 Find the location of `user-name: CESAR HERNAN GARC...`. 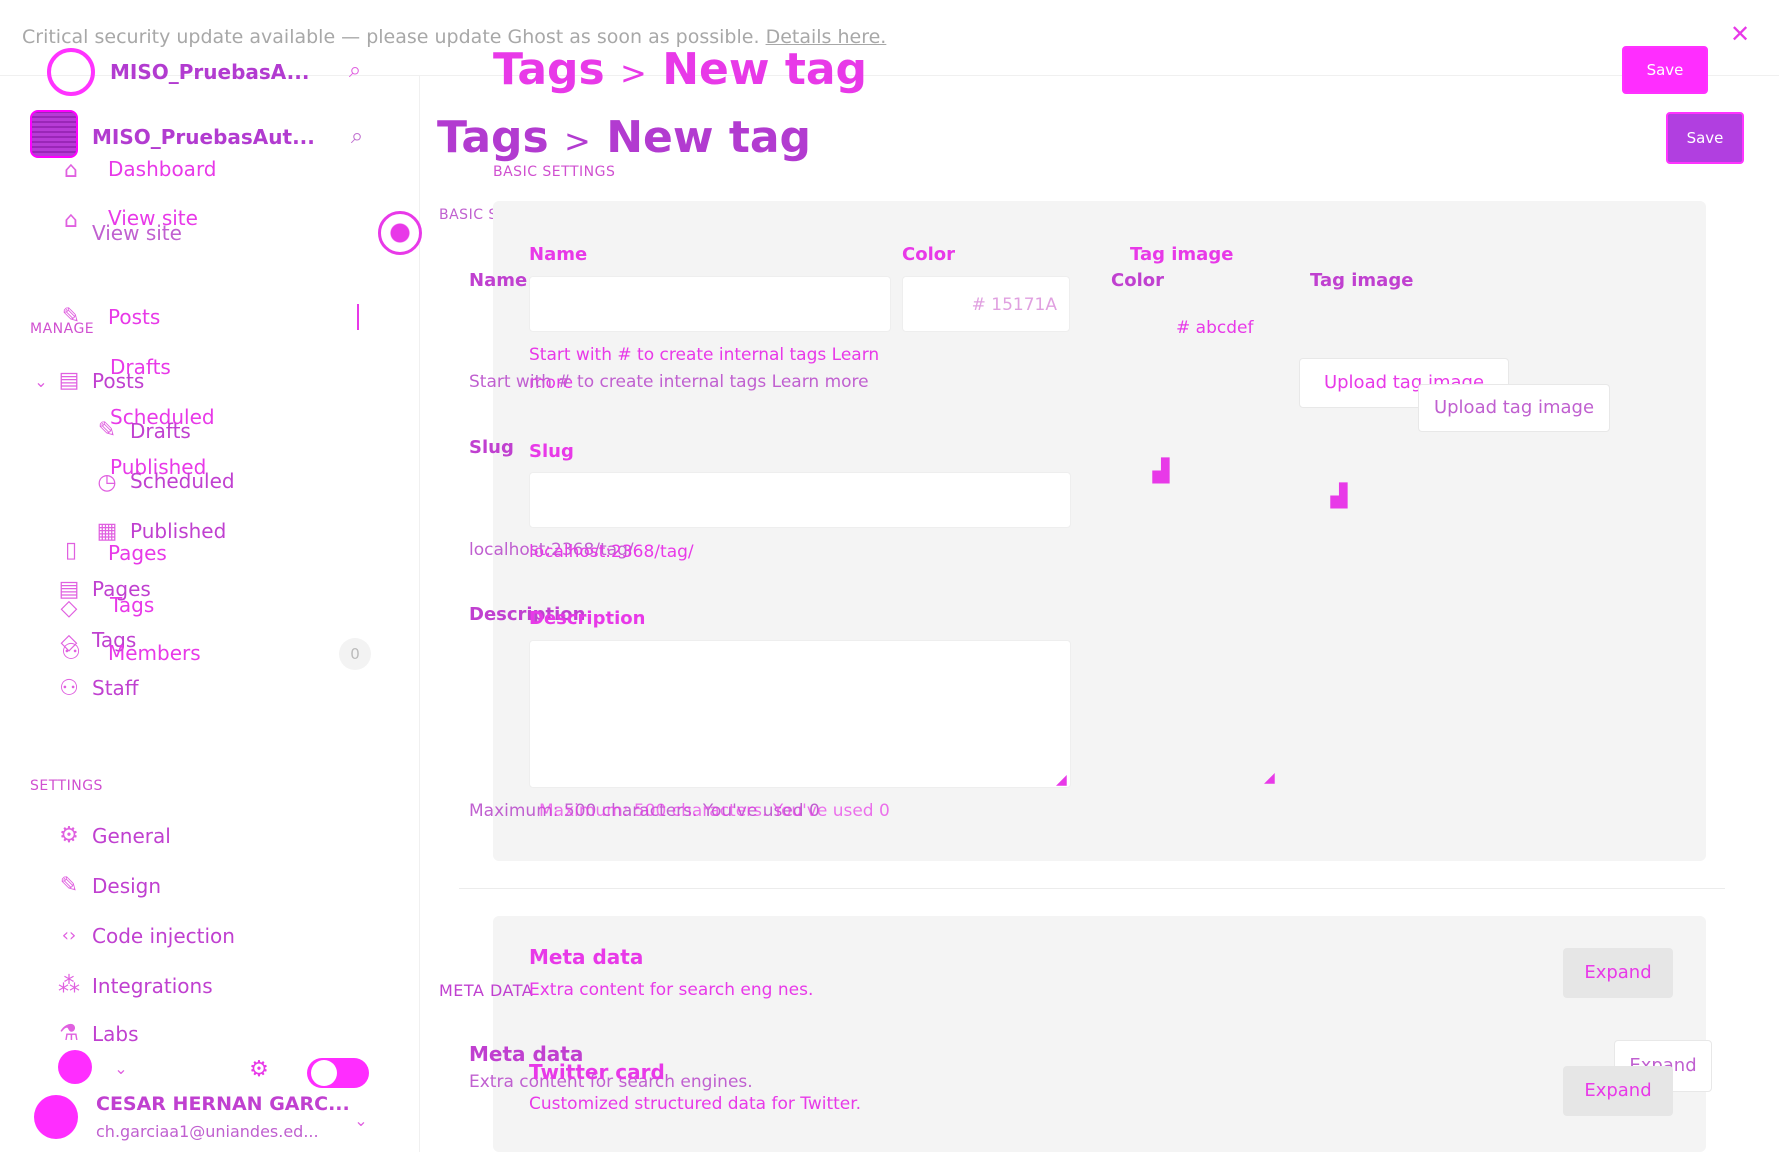

user-name: CESAR HERNAN GARC... is located at coordinates (223, 1104).